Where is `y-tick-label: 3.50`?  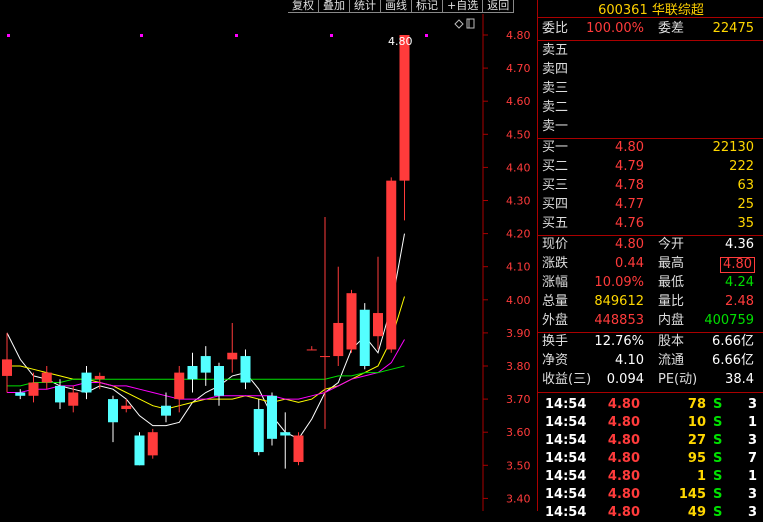 y-tick-label: 3.50 is located at coordinates (518, 465).